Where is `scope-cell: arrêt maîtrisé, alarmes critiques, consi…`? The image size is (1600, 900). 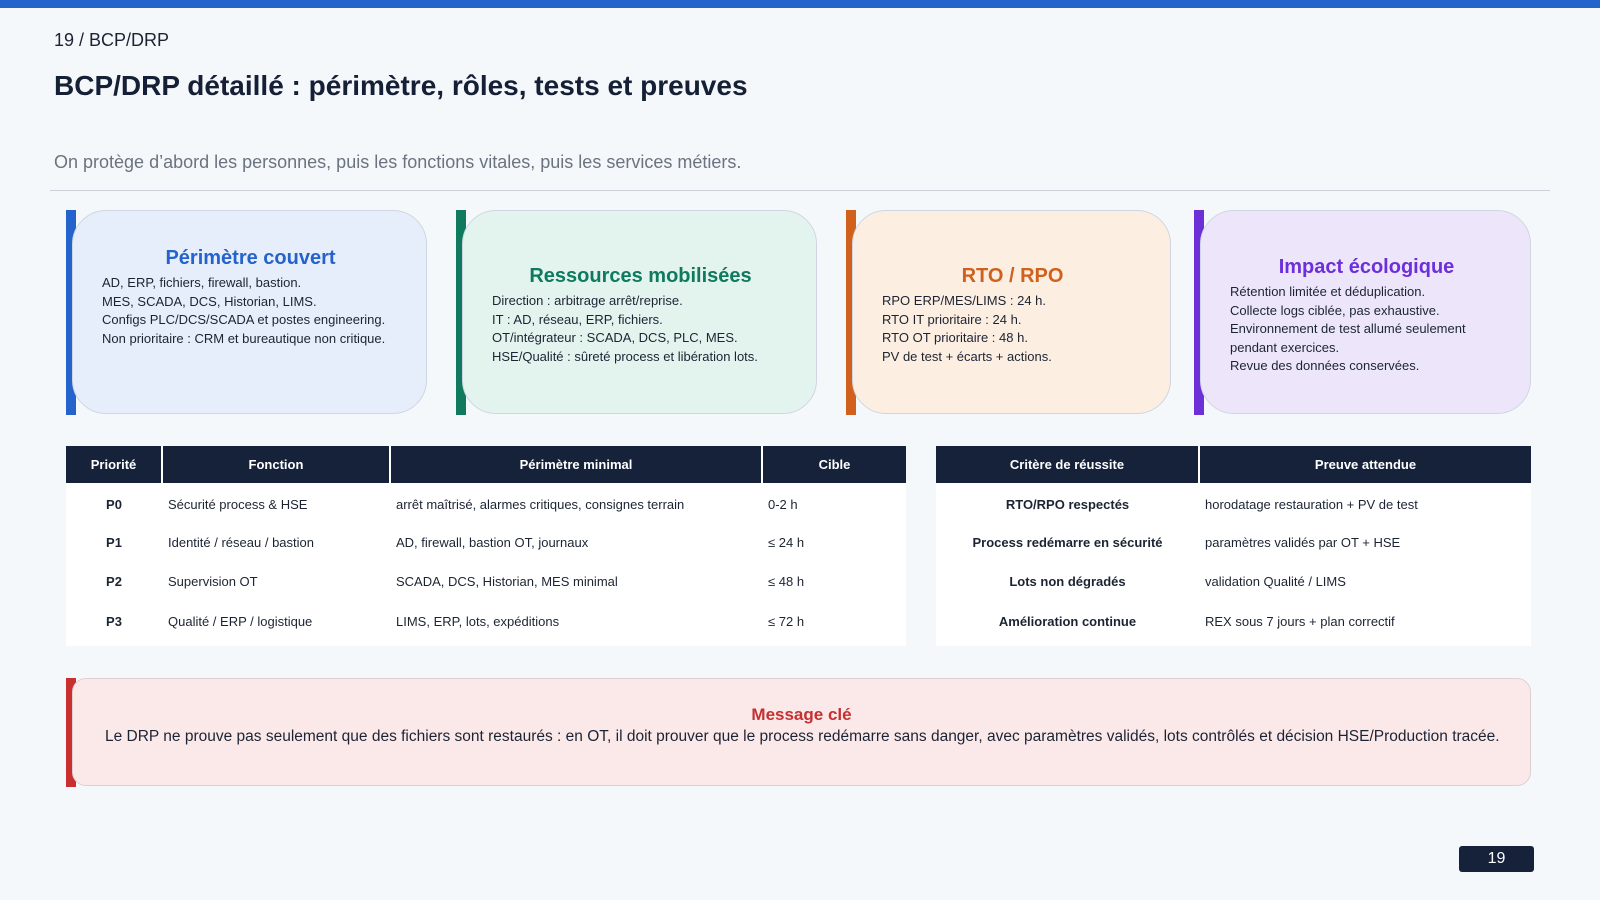
scope-cell: arrêt maîtrisé, alarmes critiques, consi… is located at coordinates (540, 504).